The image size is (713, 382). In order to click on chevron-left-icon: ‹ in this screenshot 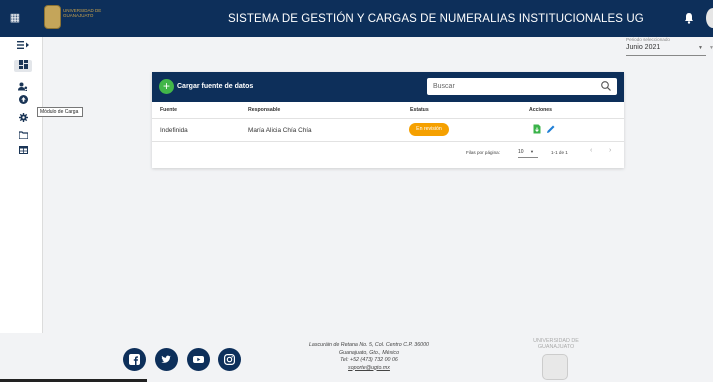, I will do `click(591, 150)`.